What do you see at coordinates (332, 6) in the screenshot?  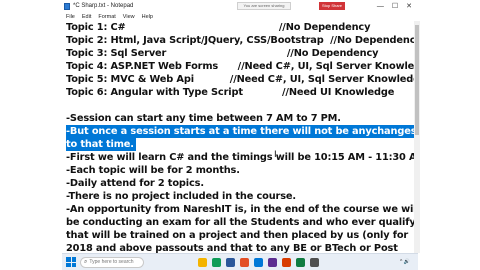 I see `stop-share-button: Stop Share` at bounding box center [332, 6].